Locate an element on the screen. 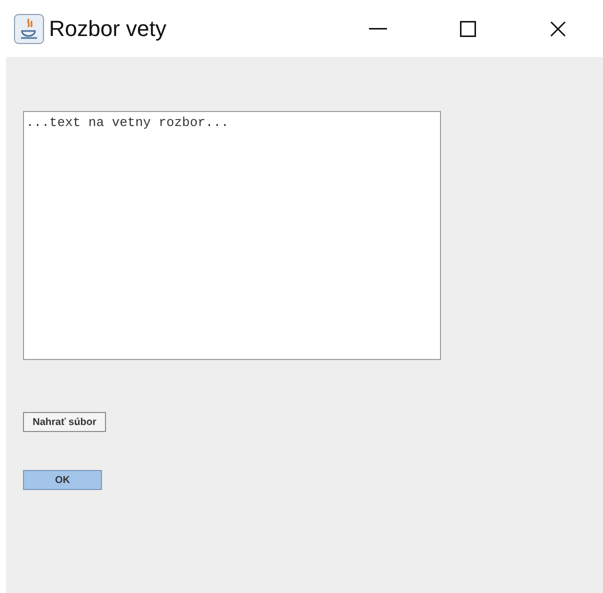  close-icon is located at coordinates (558, 28).